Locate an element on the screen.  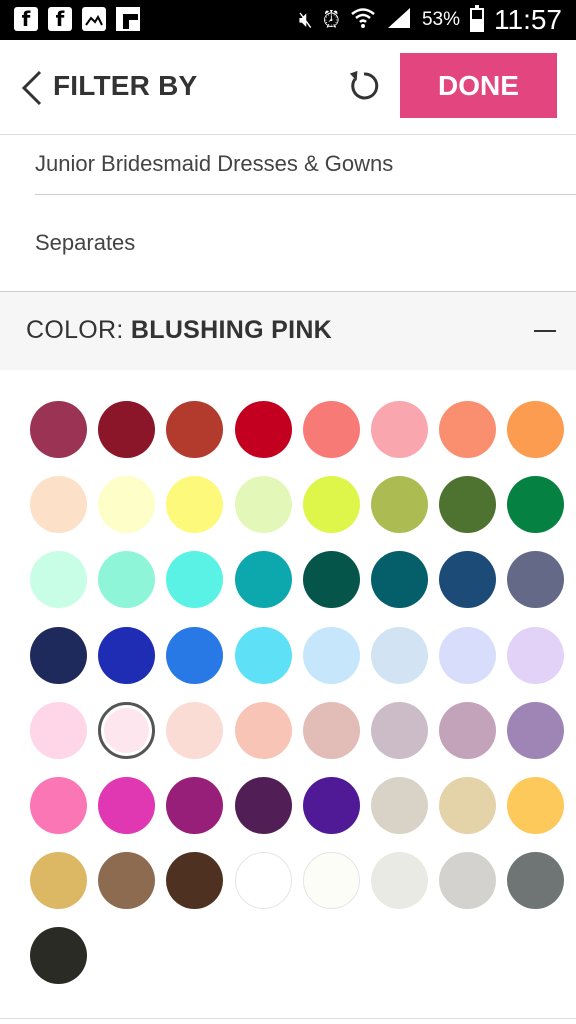
color-label-prefix: COLOR: is located at coordinates (78, 330).